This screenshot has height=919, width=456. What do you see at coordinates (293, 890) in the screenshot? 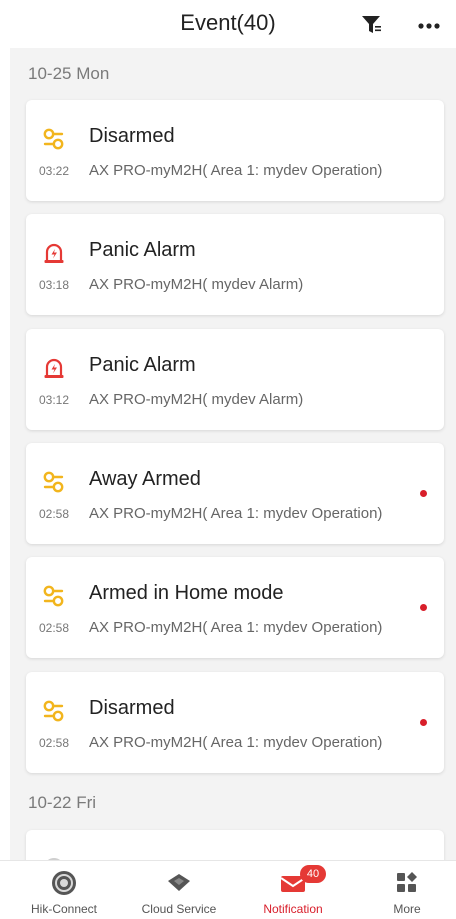
I see `tab-notification: 40 Notification` at bounding box center [293, 890].